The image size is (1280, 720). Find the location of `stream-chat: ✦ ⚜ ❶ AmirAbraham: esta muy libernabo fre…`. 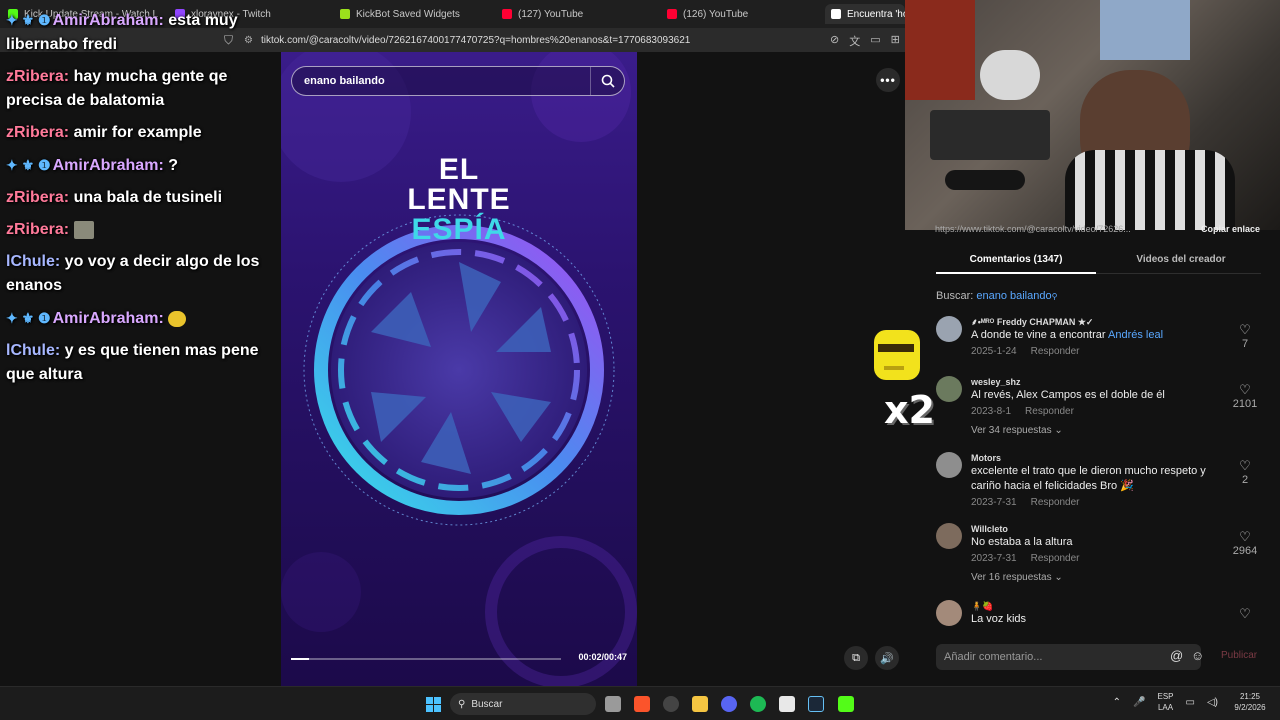

stream-chat: ✦ ⚜ ❶ AmirAbraham: esta muy libernabo fre… is located at coordinates (141, 201).